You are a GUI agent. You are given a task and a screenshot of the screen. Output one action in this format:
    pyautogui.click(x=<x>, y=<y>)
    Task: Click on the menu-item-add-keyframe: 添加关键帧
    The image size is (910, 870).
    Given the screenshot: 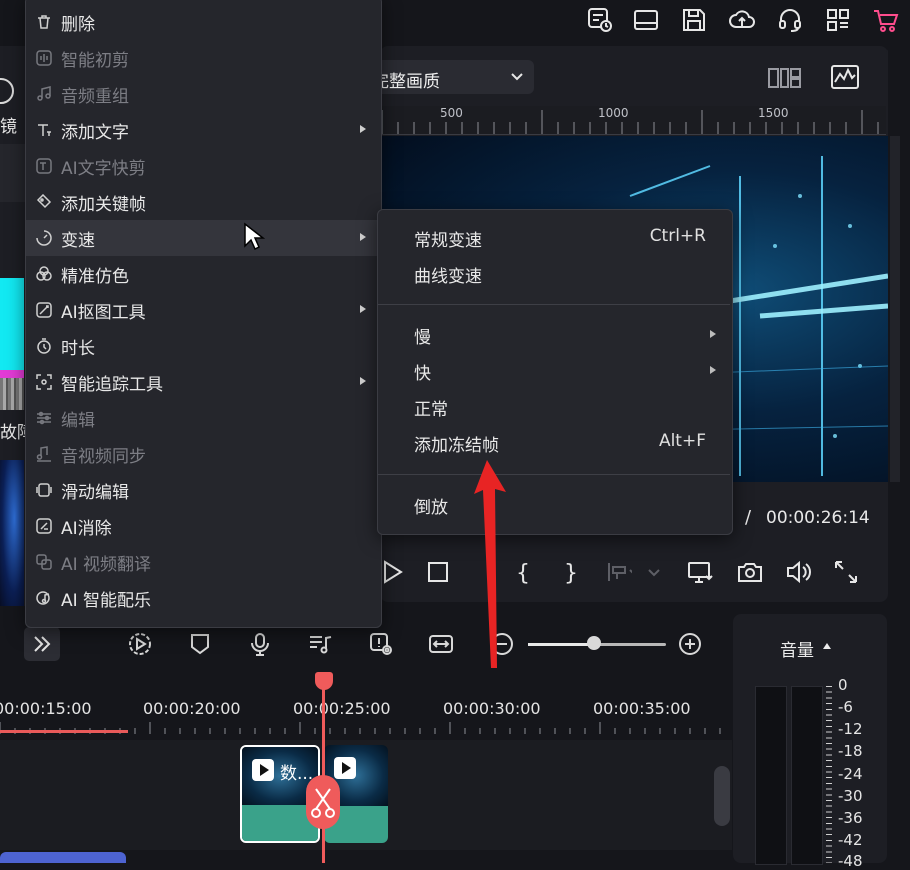 What is the action you would take?
    pyautogui.click(x=203, y=202)
    